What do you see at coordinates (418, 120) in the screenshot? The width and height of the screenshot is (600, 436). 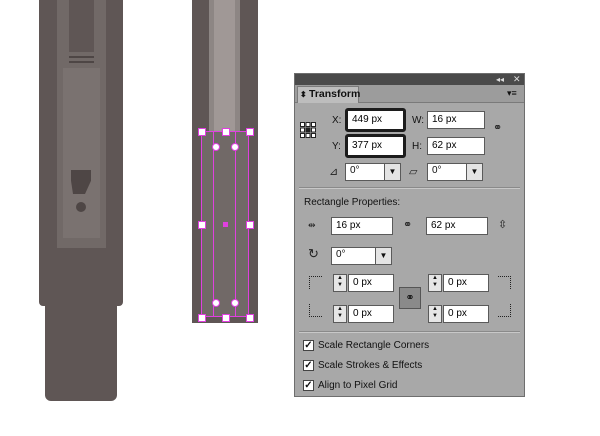 I see `w-label: W:` at bounding box center [418, 120].